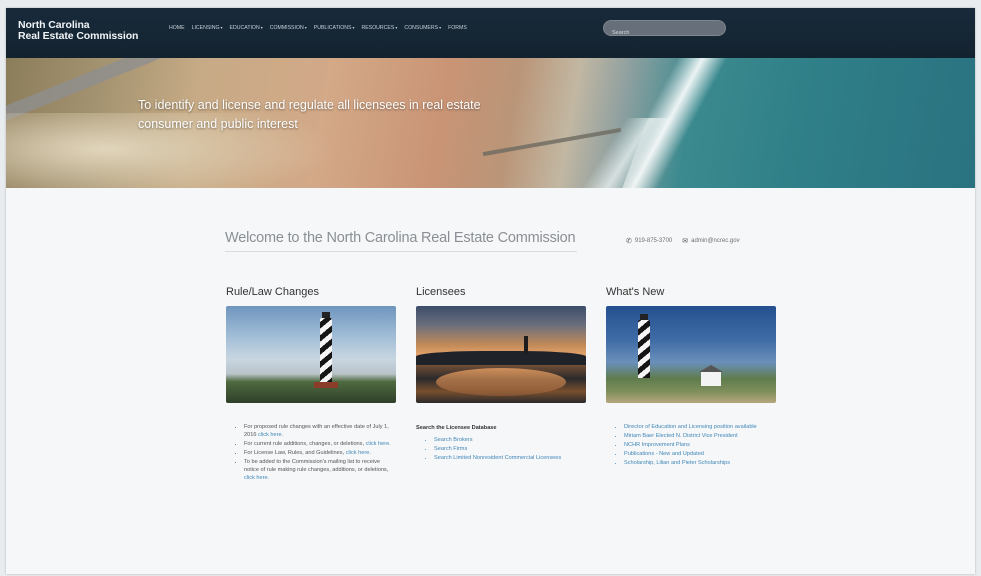 The width and height of the screenshot is (981, 576). I want to click on rules-link-2: click here., so click(378, 444).